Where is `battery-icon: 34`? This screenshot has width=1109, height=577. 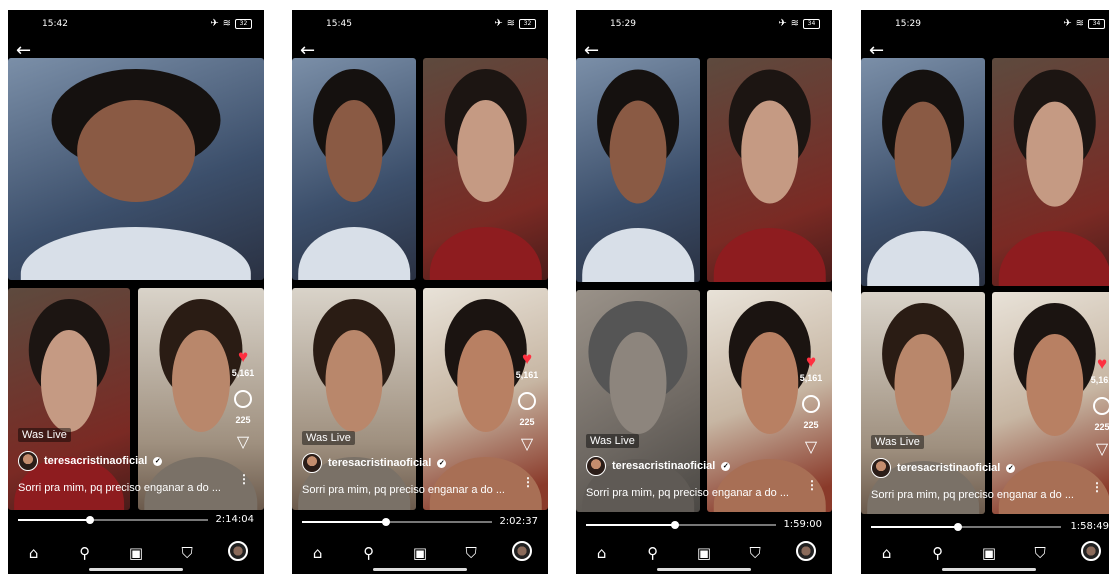 battery-icon: 34 is located at coordinates (1096, 23).